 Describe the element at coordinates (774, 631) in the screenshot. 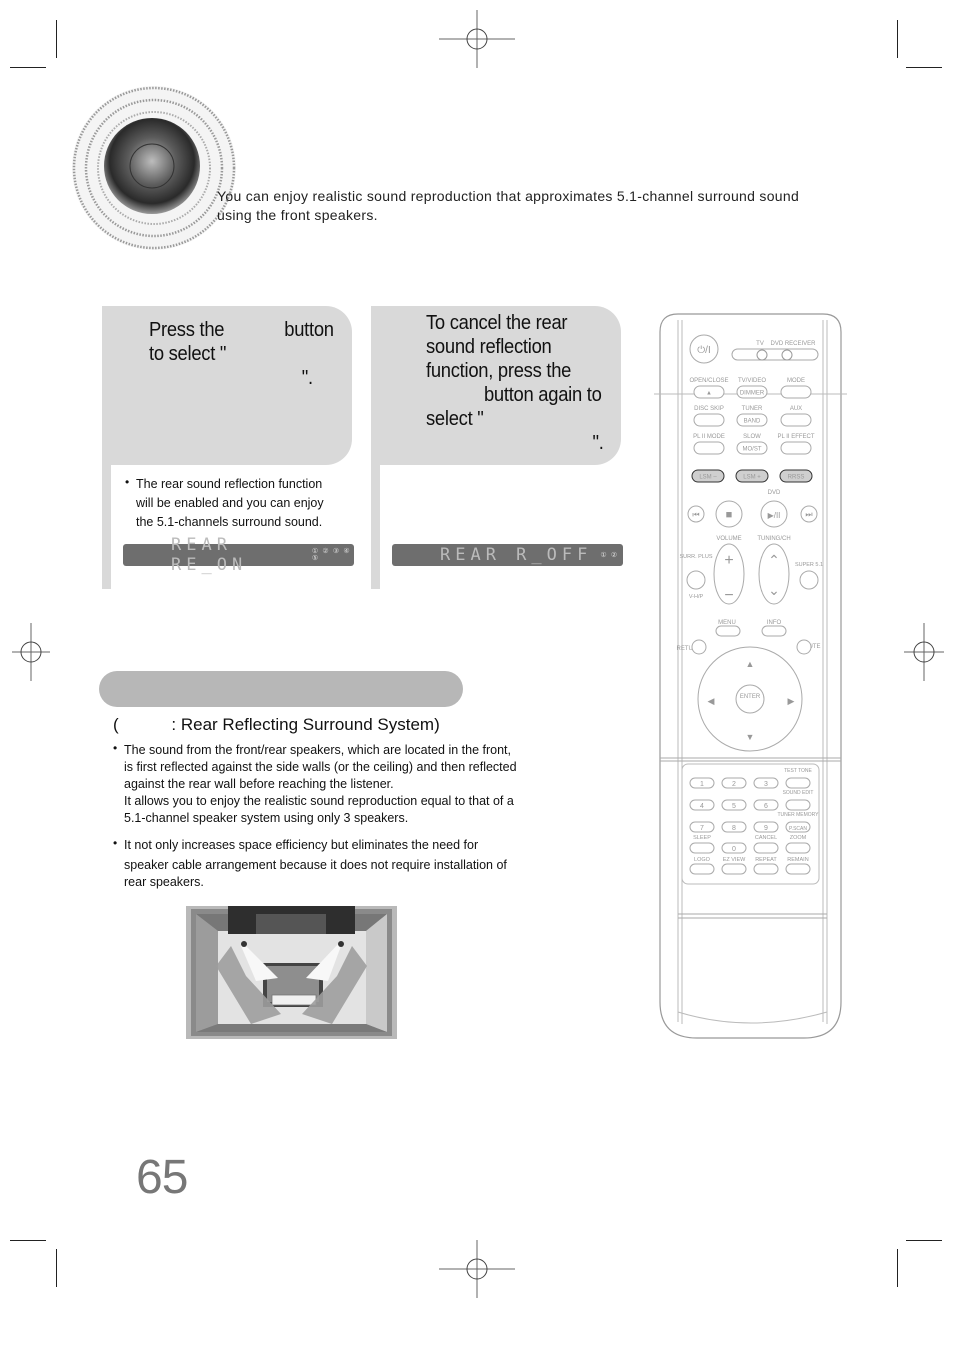

I see `info-button` at that location.